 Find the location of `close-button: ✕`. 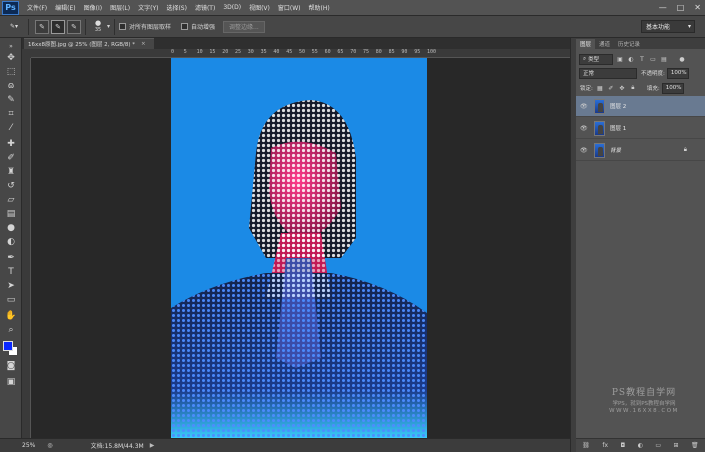

close-button: ✕ is located at coordinates (697, 7).